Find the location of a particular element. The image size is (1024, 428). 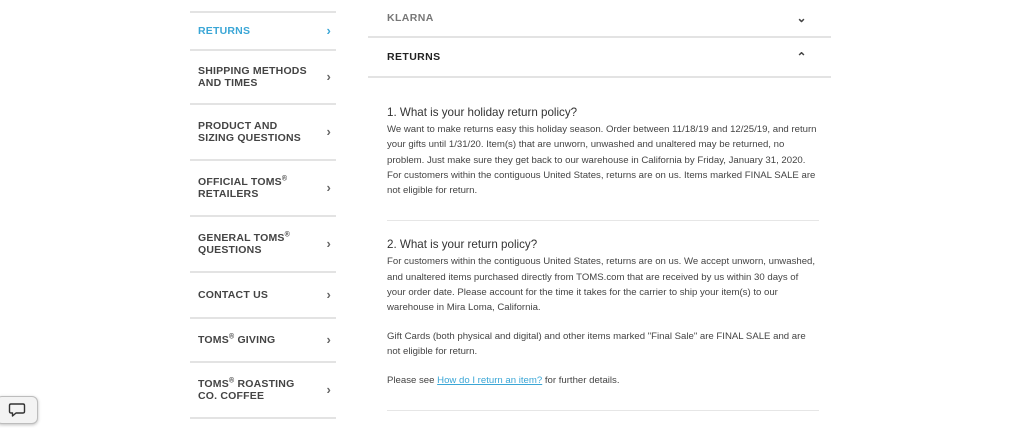

sidebar-item-label: SHIPPING METHODS AND TIMES is located at coordinates (252, 77).